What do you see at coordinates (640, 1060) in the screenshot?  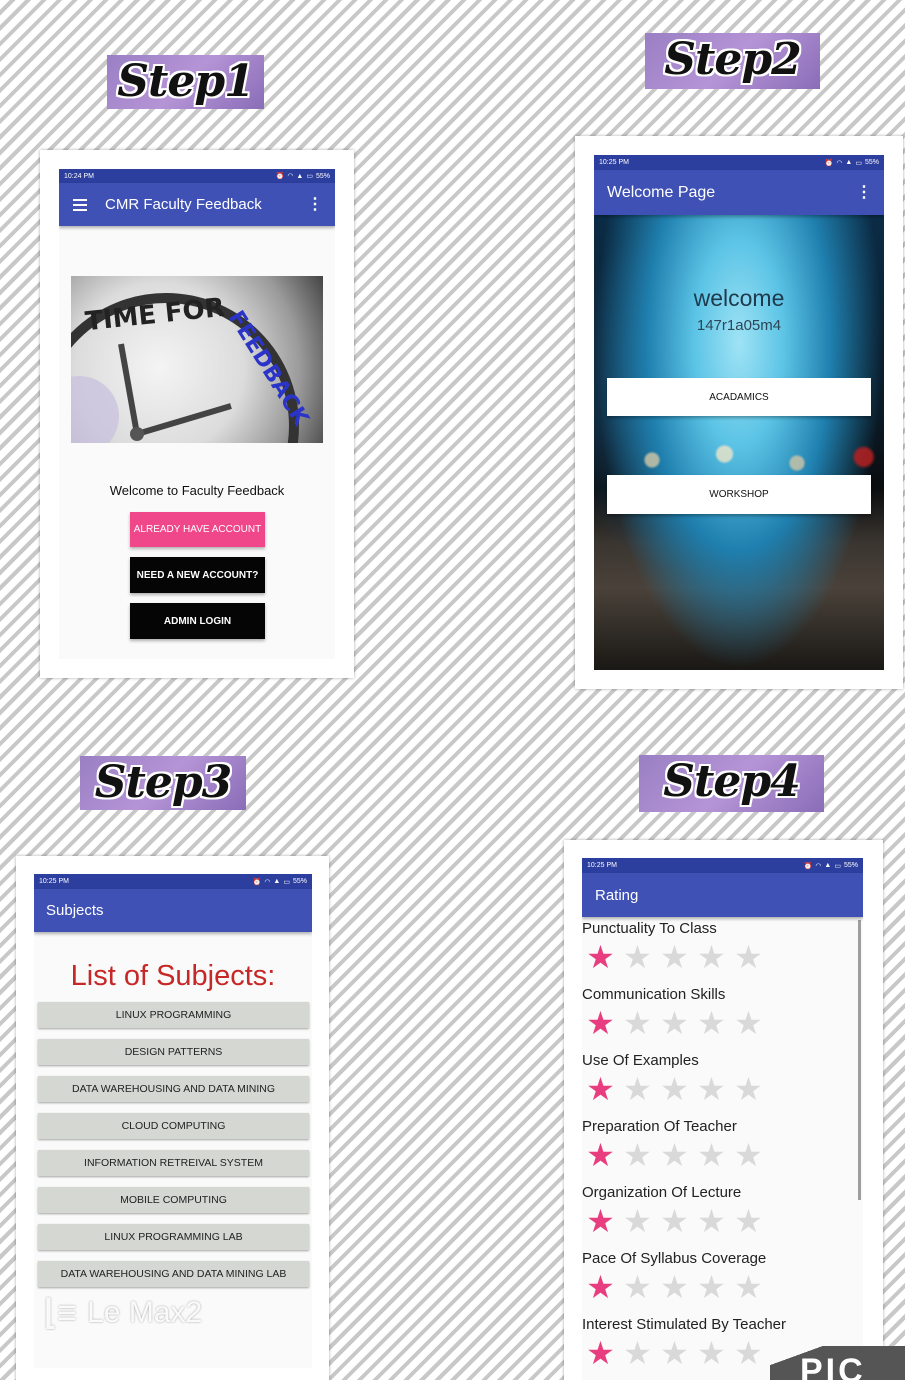 I see `criterion-label: Use Of Examples` at bounding box center [640, 1060].